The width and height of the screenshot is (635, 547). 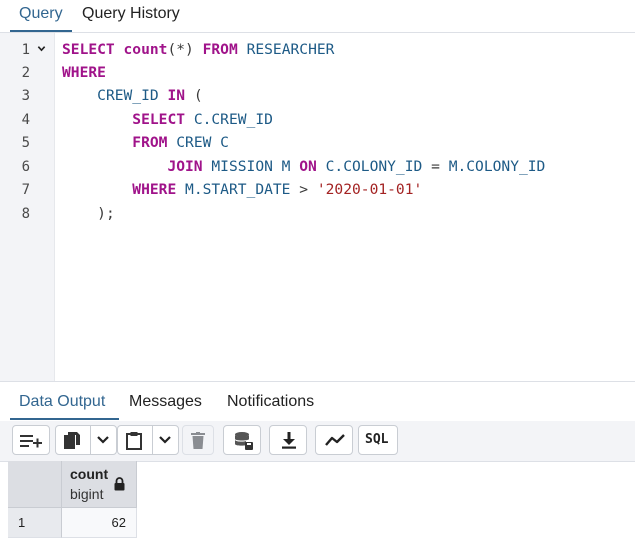 I want to click on column-name: count, so click(x=89, y=474).